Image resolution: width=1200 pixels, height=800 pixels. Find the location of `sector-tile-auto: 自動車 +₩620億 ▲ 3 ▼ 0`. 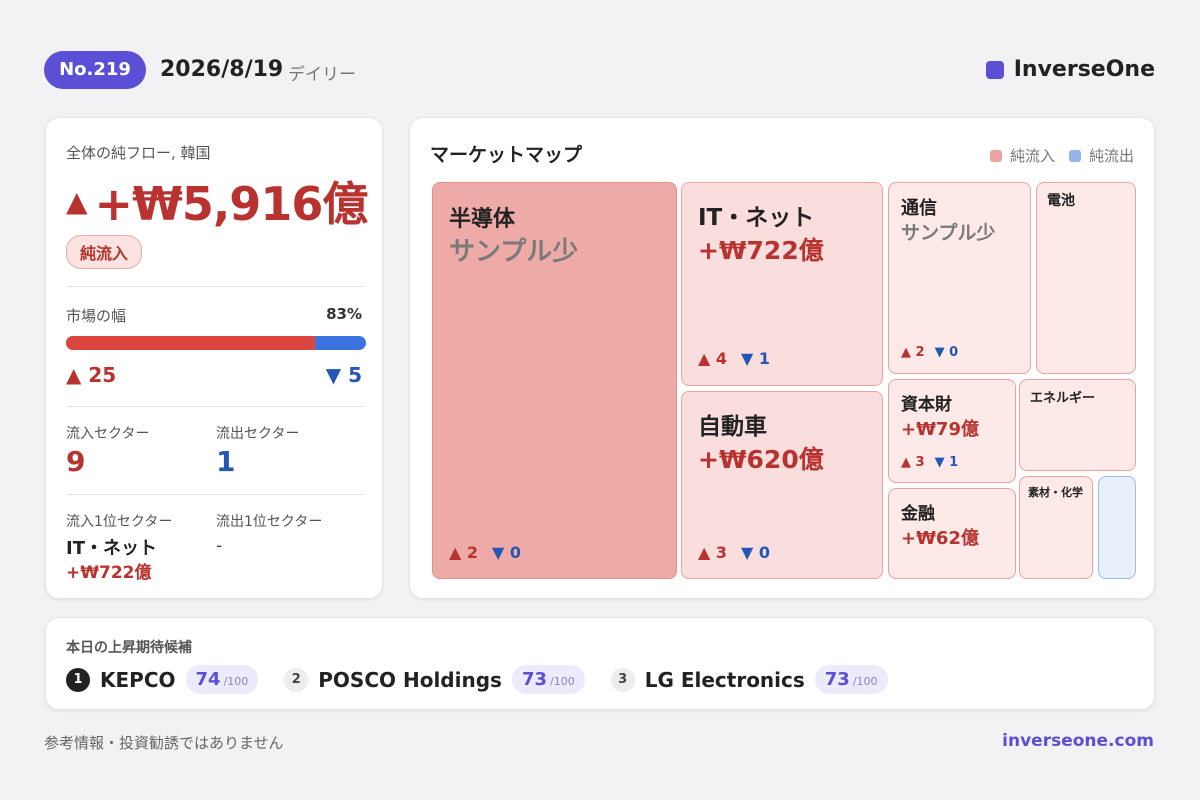

sector-tile-auto: 自動車 +₩620億 ▲ 3 ▼ 0 is located at coordinates (782, 485).